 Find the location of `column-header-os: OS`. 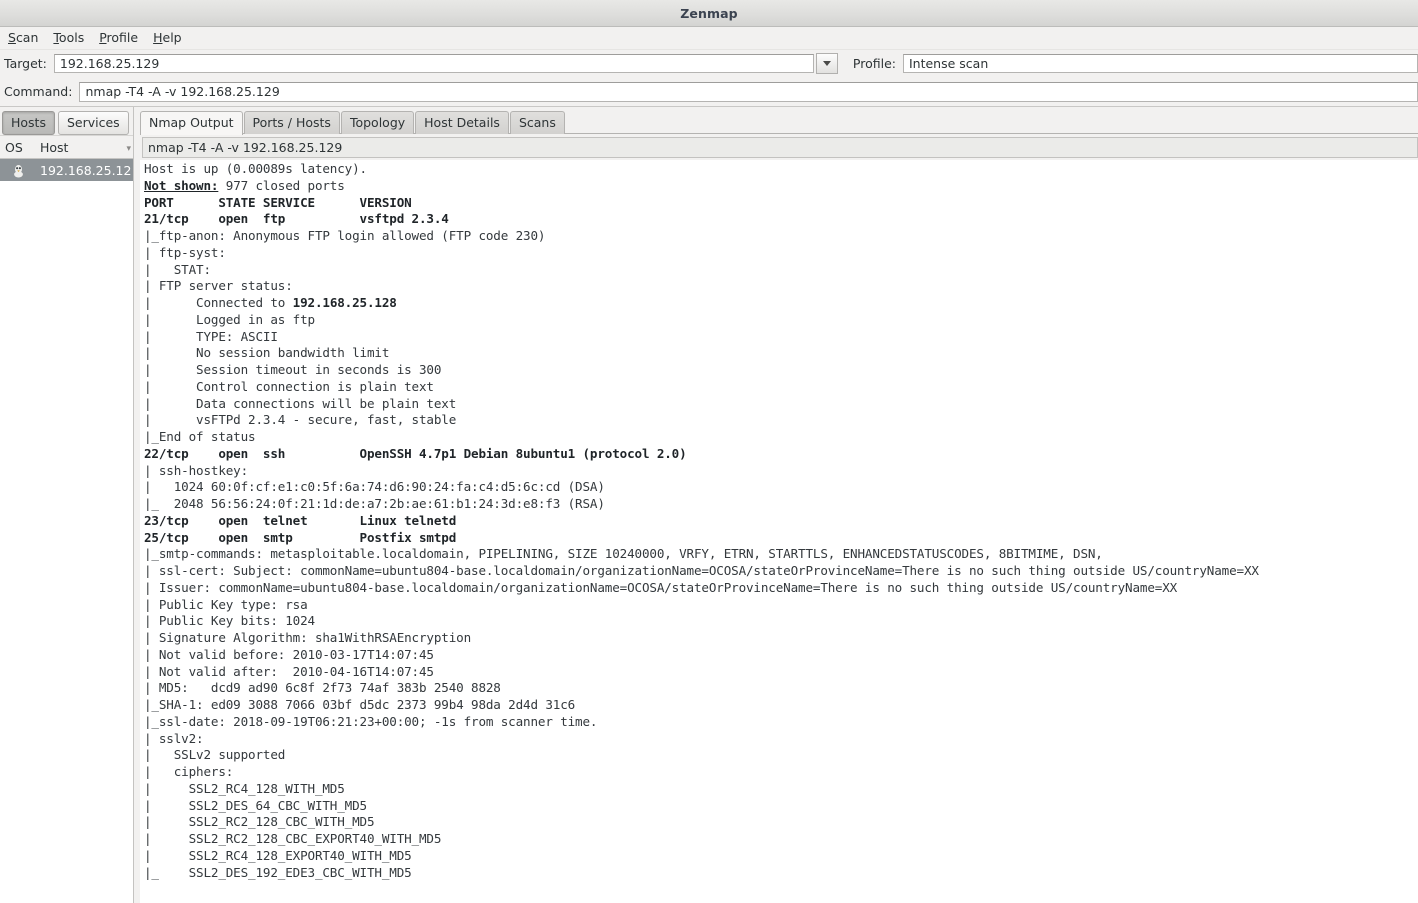

column-header-os: OS is located at coordinates (18, 147).